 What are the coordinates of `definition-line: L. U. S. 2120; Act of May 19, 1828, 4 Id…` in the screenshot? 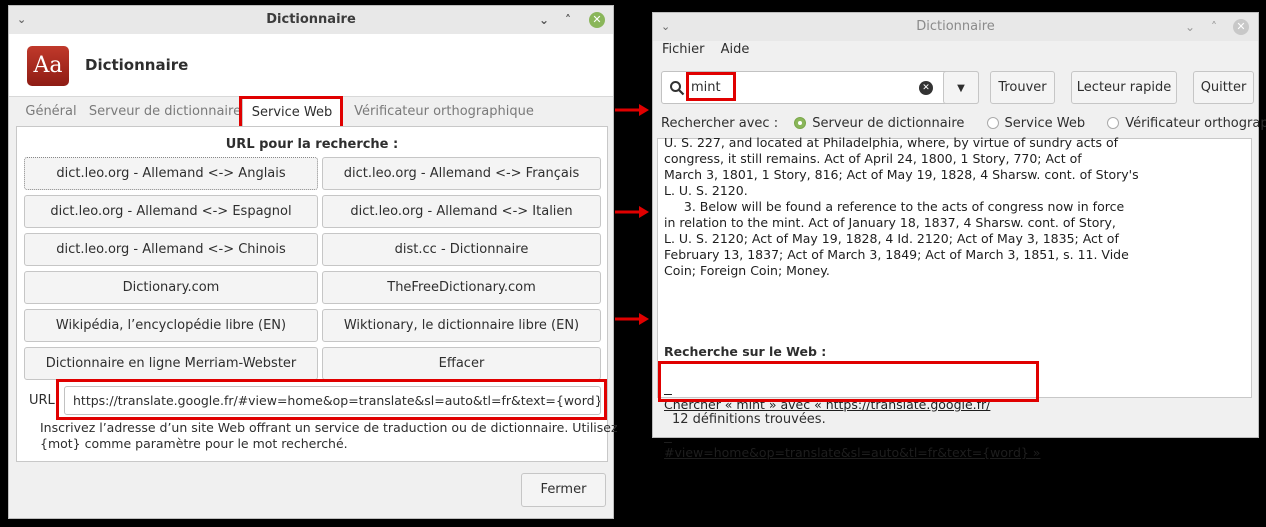 It's located at (891, 238).